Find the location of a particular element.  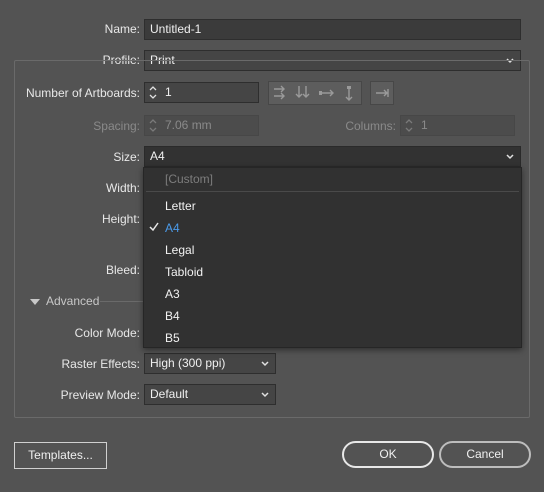

artboards-input: 1 is located at coordinates (201, 92).